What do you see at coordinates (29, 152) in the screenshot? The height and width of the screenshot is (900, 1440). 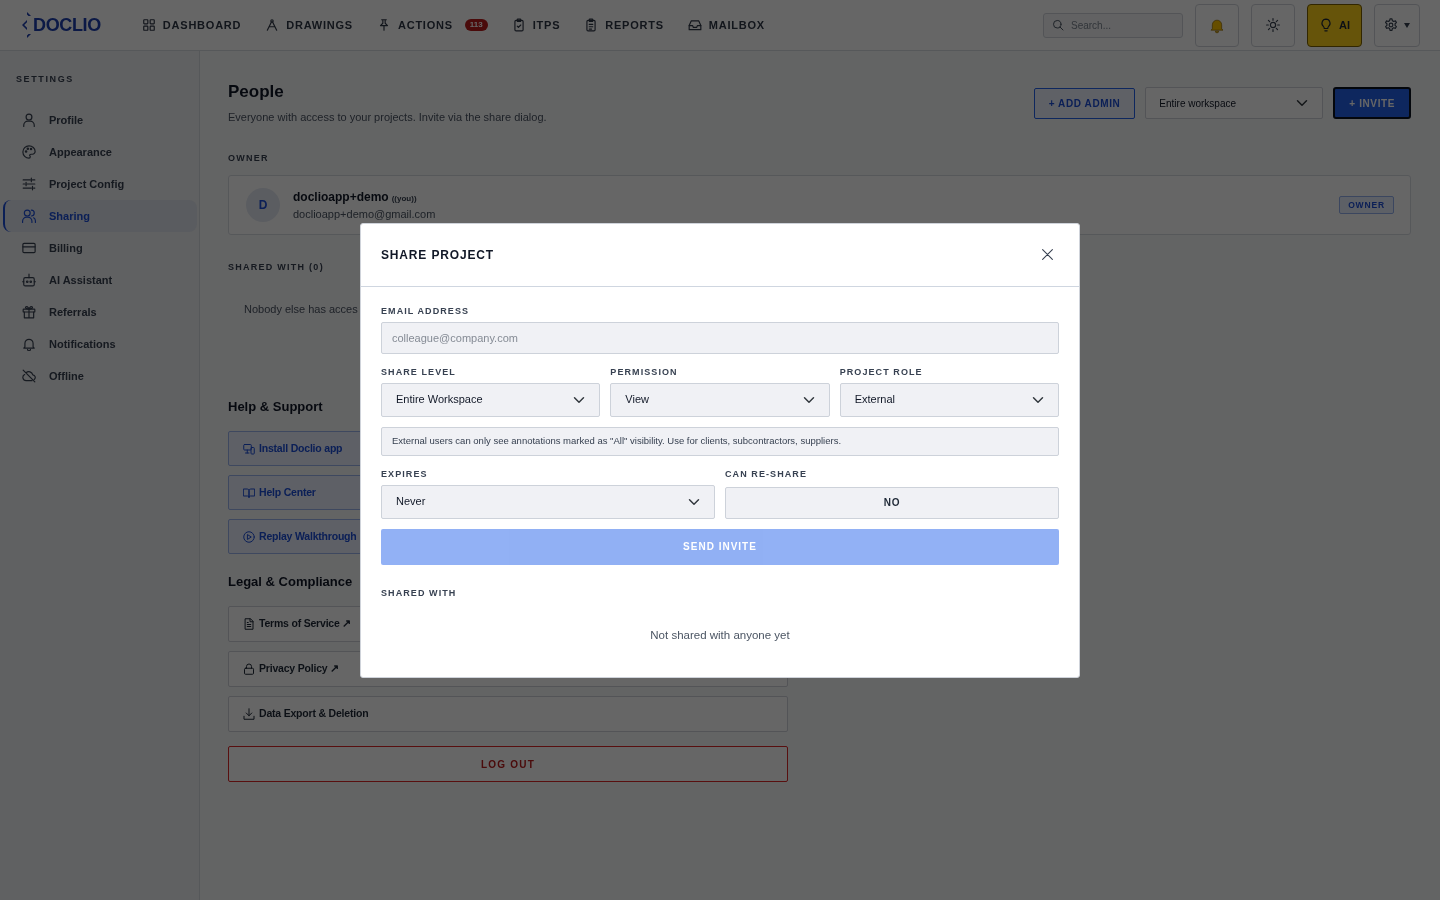 I see `palette-icon` at bounding box center [29, 152].